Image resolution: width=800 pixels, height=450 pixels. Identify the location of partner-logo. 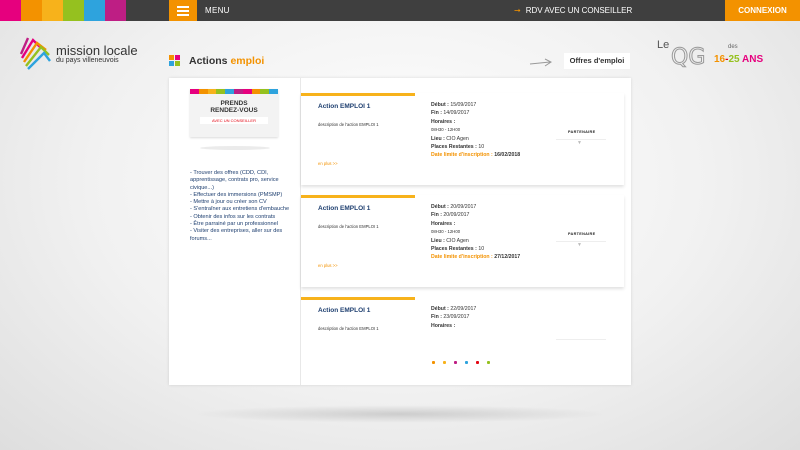
(581, 346).